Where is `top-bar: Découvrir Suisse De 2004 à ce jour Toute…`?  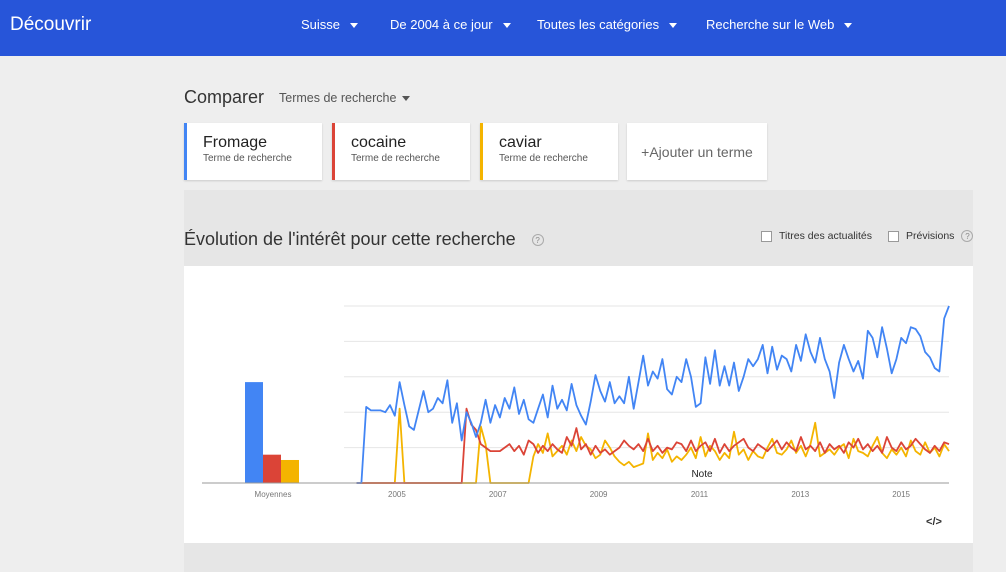 top-bar: Découvrir Suisse De 2004 à ce jour Toute… is located at coordinates (503, 28).